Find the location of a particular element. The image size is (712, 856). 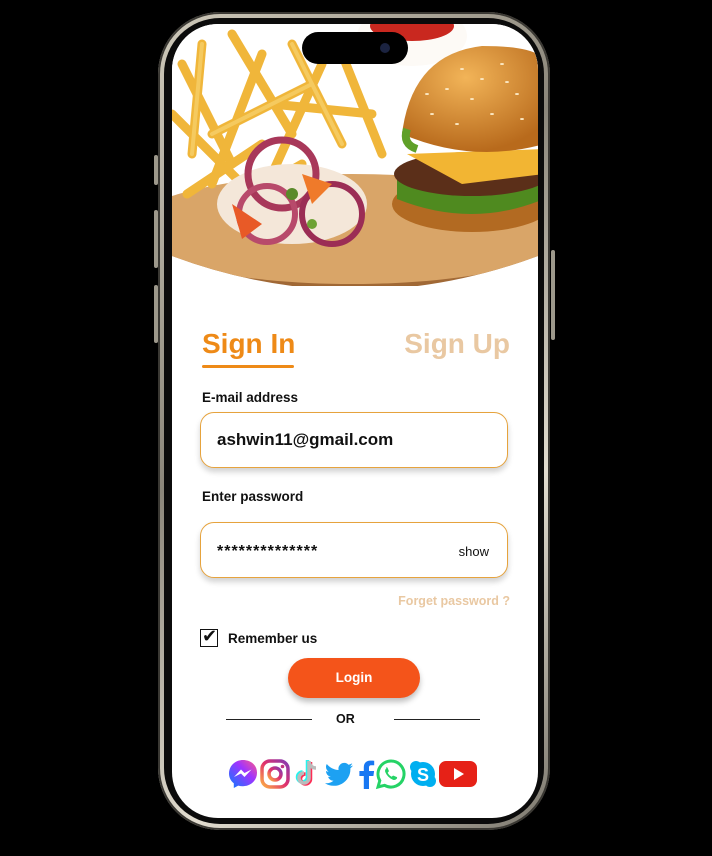

password-value: ************** is located at coordinates (268, 551).